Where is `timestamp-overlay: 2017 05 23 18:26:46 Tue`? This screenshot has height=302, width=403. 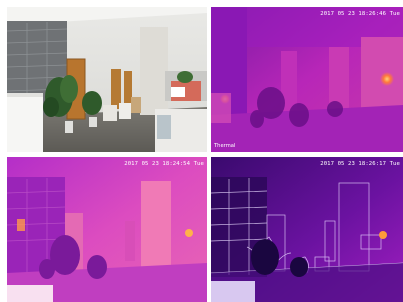
timestamp-overlay: 2017 05 23 18:26:46 Tue is located at coordinates (360, 14).